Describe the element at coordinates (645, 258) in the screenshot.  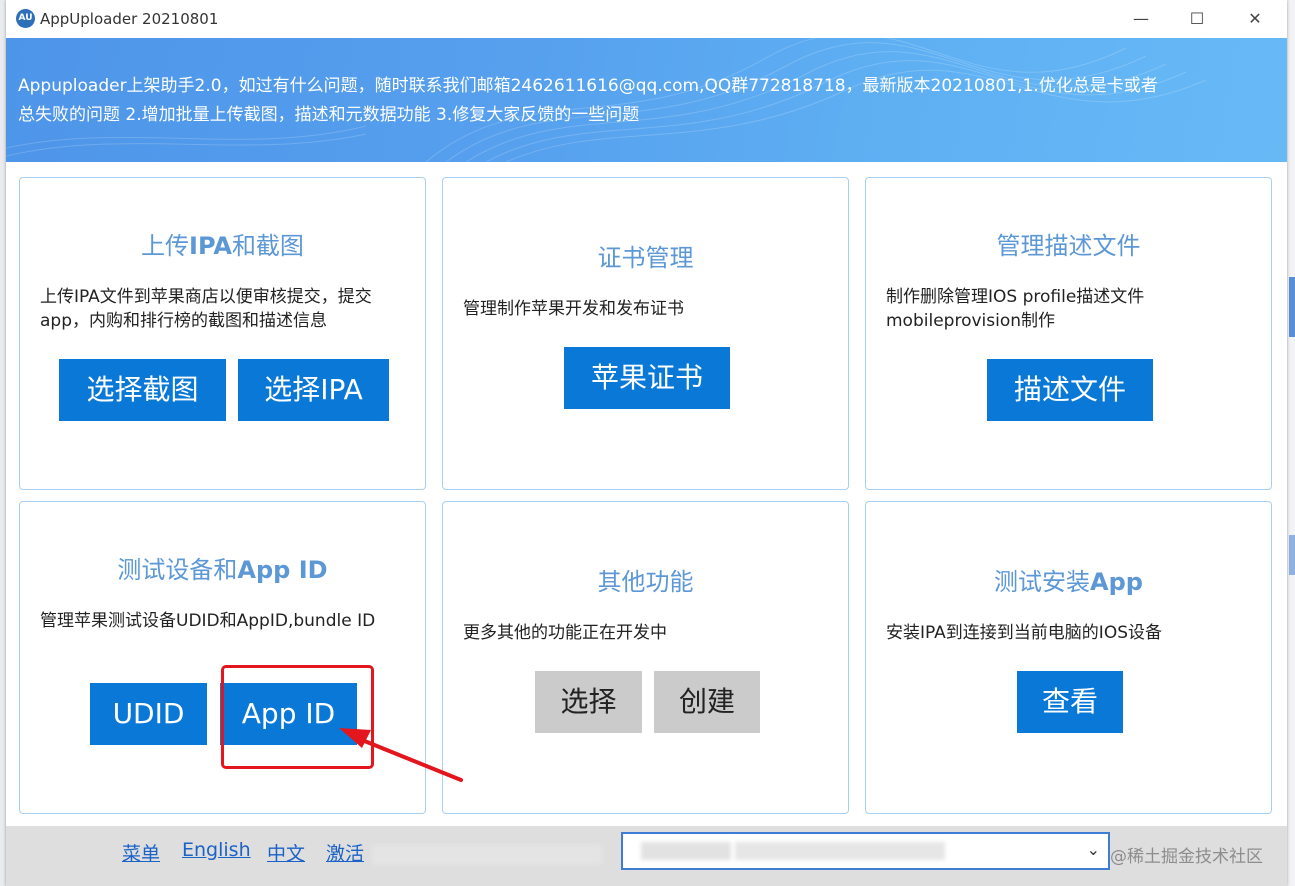
I see `card-title: 证书管理` at that location.